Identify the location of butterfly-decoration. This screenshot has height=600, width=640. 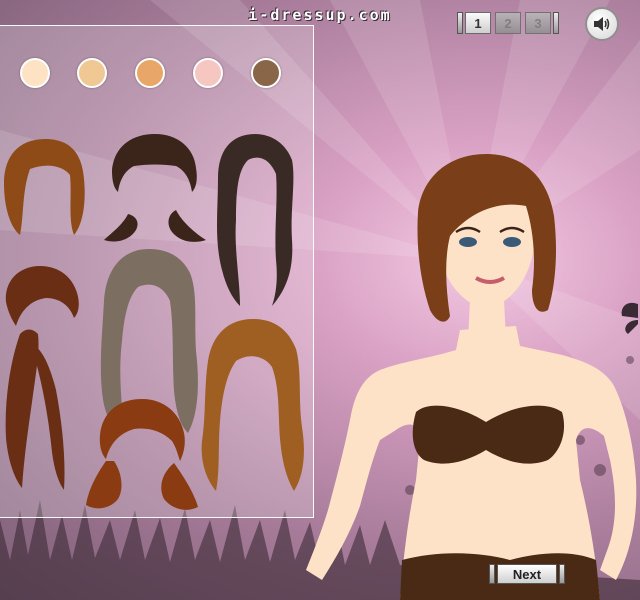
(629, 318).